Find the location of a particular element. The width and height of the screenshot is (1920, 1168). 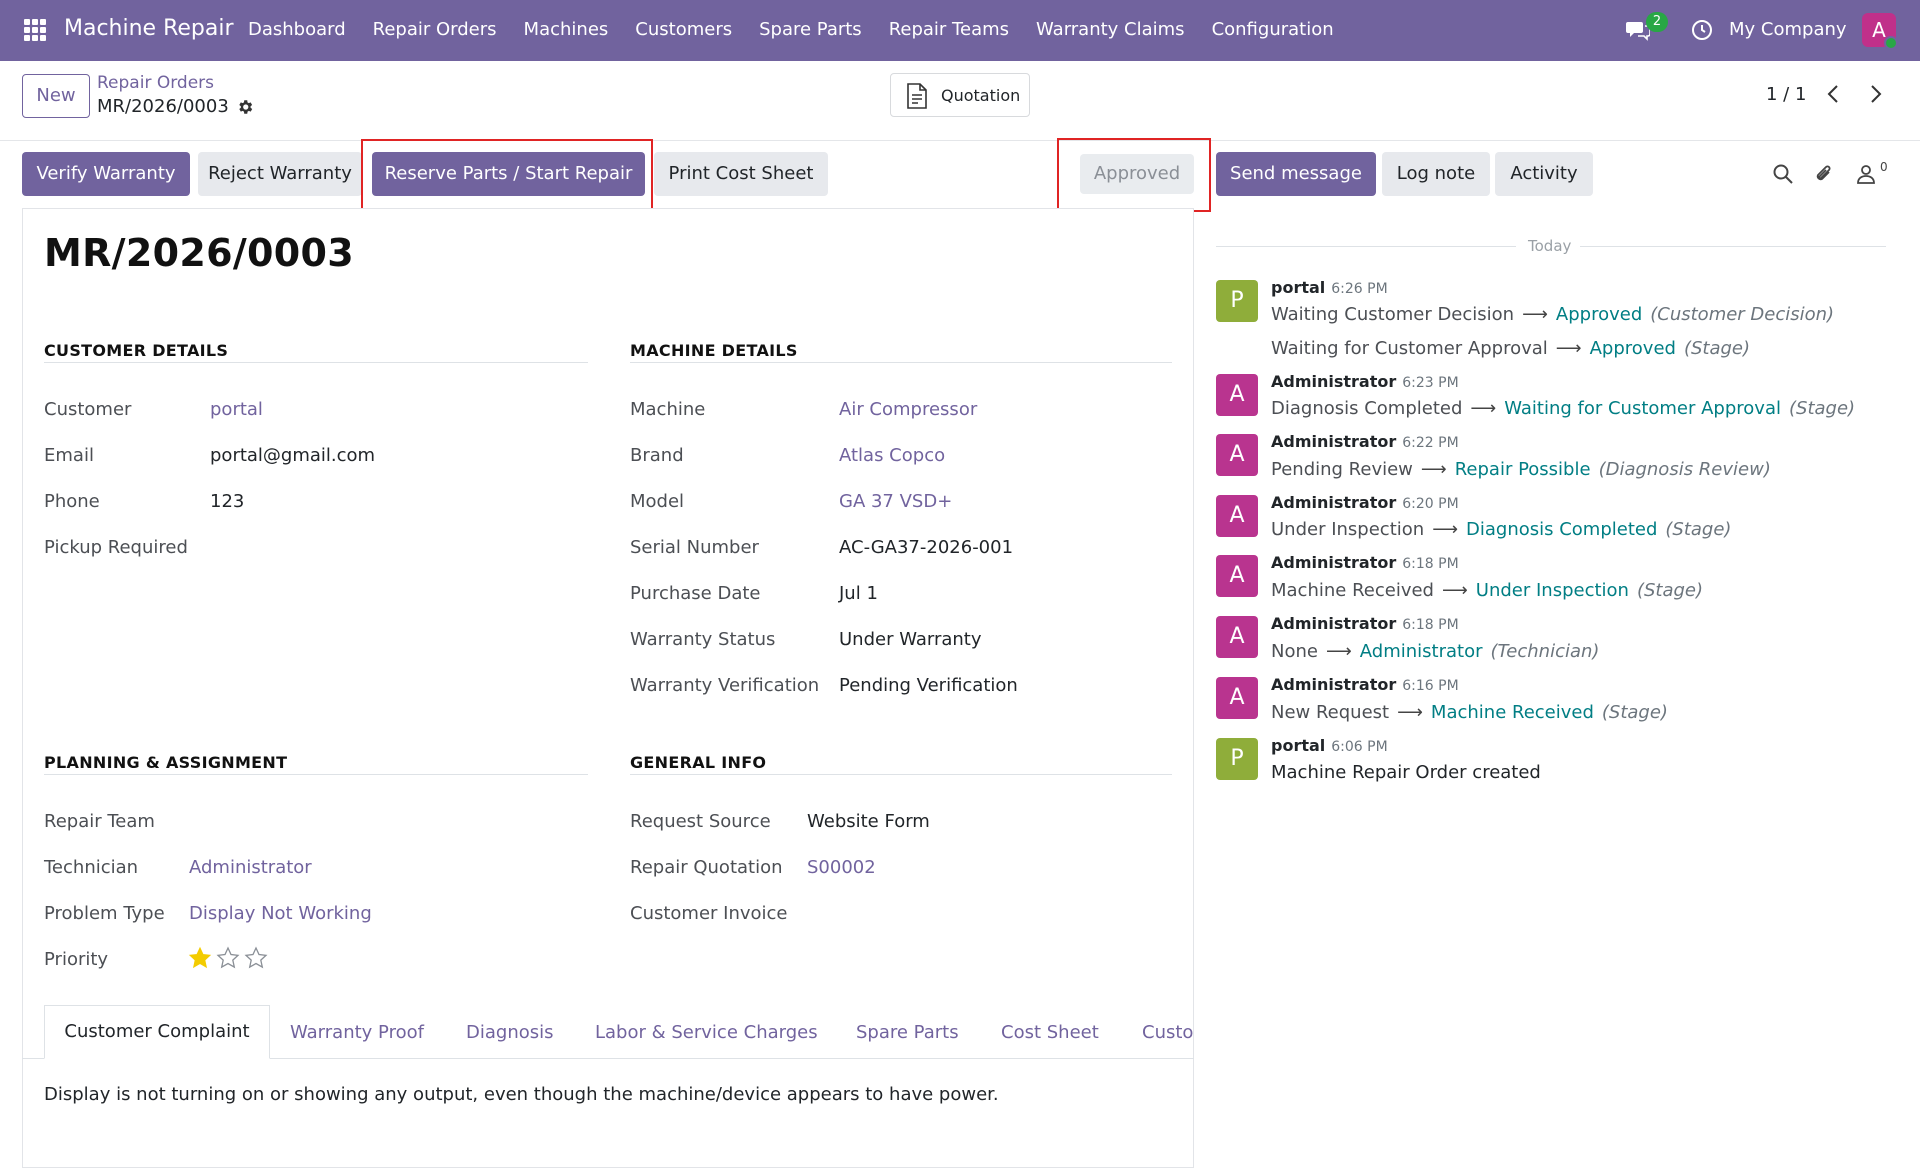

print-cost-sheet-button: Print Cost Sheet is located at coordinates (741, 174).